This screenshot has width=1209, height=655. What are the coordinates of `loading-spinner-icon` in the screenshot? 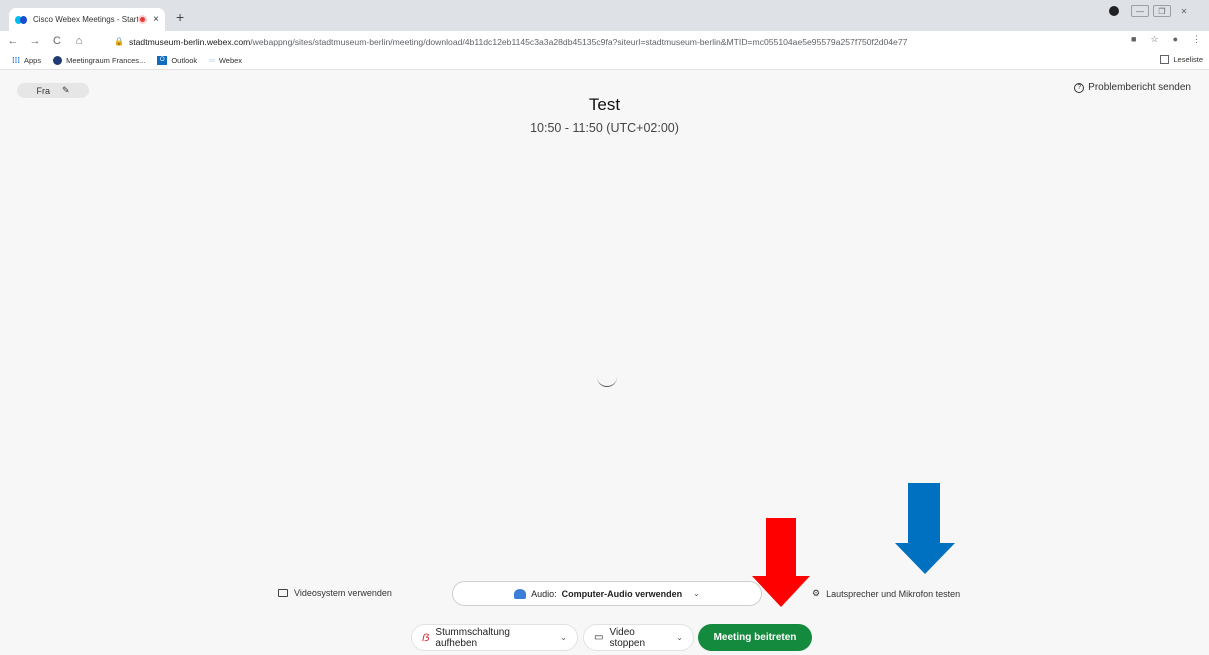 It's located at (607, 382).